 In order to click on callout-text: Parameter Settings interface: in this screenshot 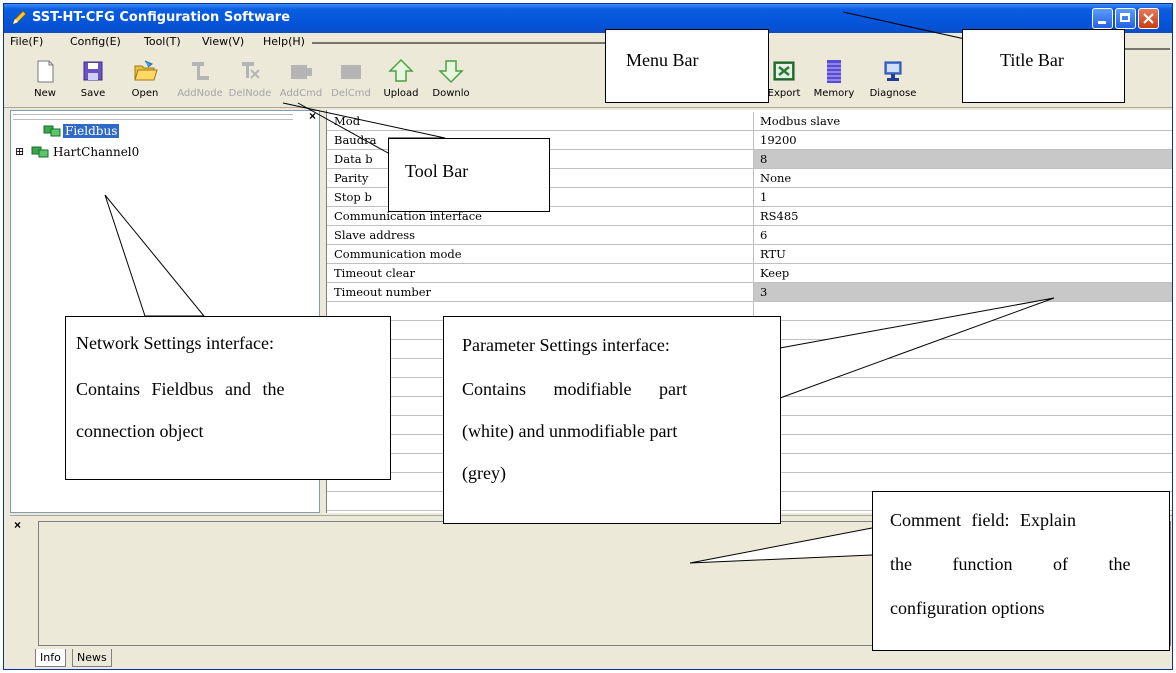, I will do `click(566, 345)`.